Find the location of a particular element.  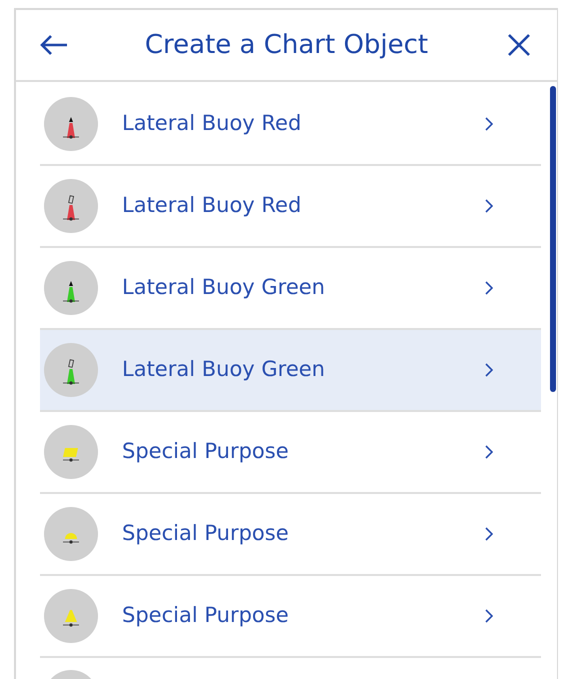

back-arrow-icon is located at coordinates (54, 45).